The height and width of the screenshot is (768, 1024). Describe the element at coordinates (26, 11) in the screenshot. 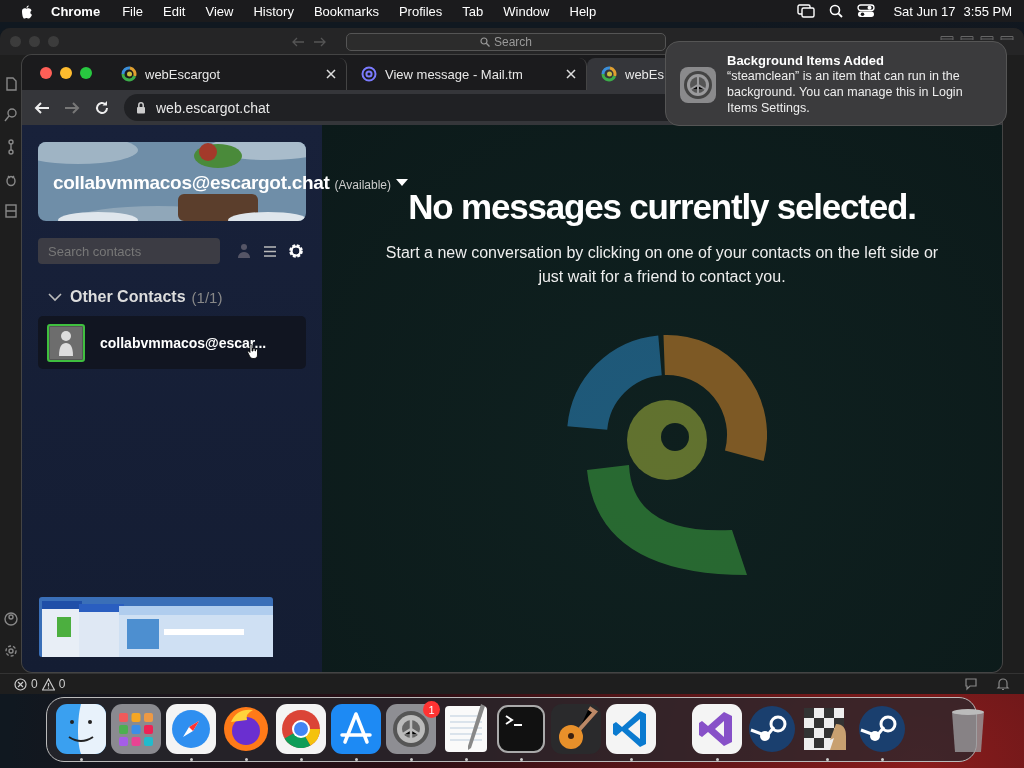

I see `apple-icon` at that location.